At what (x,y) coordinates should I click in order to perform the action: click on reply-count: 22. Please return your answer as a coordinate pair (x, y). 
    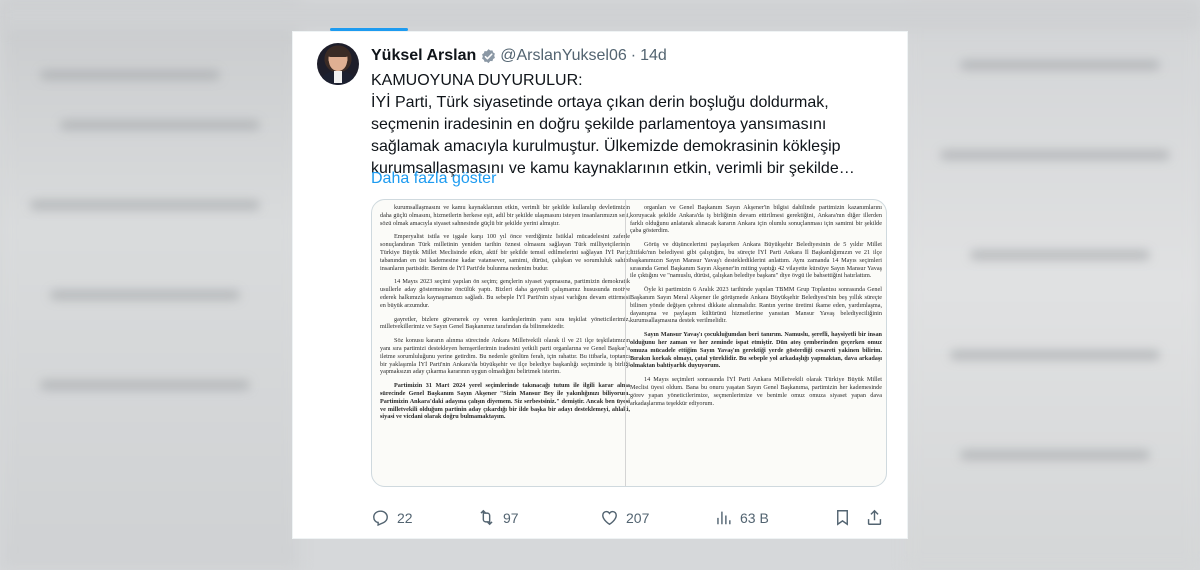
    Looking at the image, I should click on (405, 517).